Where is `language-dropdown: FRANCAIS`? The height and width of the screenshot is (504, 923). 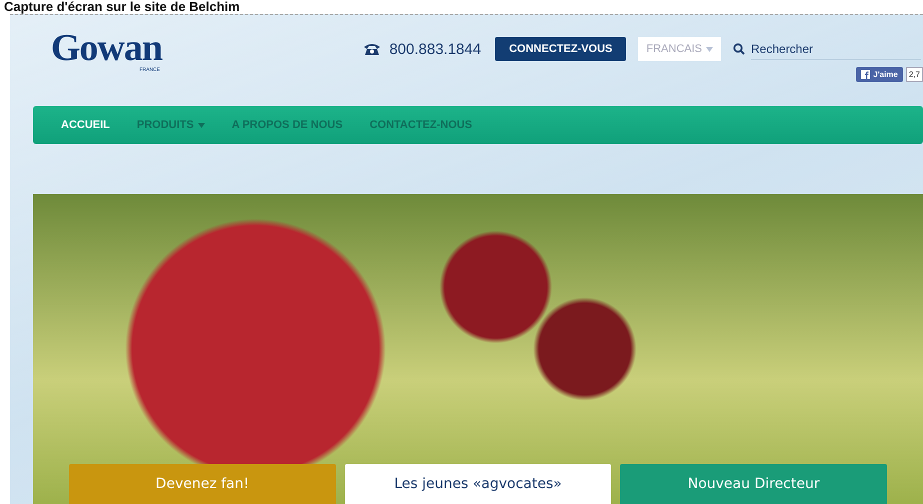 language-dropdown: FRANCAIS is located at coordinates (679, 49).